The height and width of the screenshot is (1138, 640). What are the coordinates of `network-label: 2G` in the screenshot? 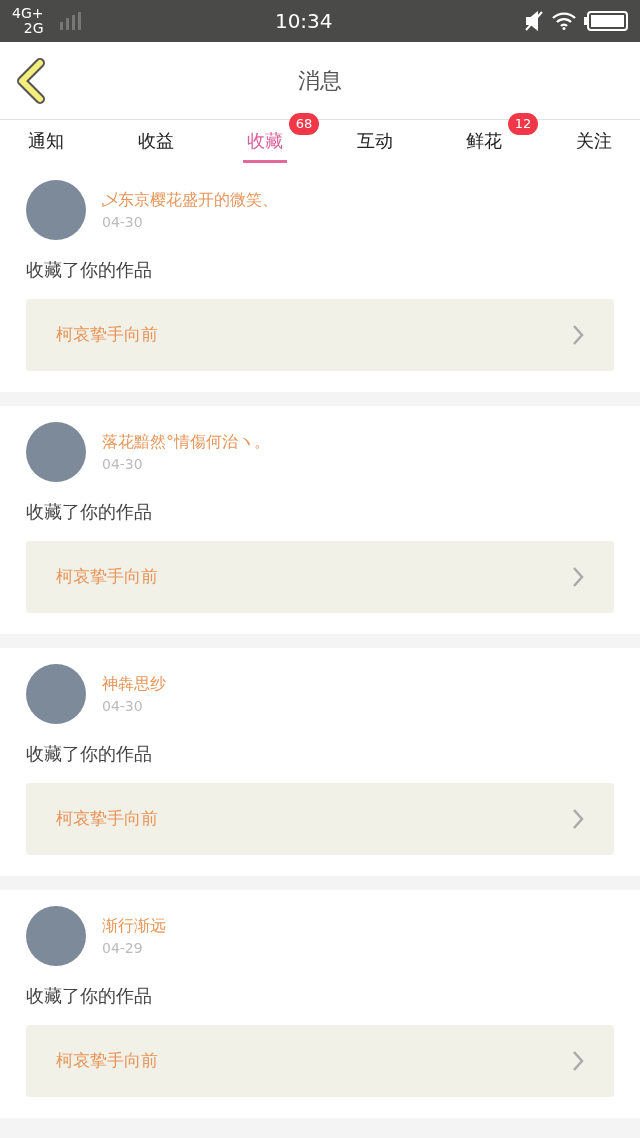 It's located at (33, 28).